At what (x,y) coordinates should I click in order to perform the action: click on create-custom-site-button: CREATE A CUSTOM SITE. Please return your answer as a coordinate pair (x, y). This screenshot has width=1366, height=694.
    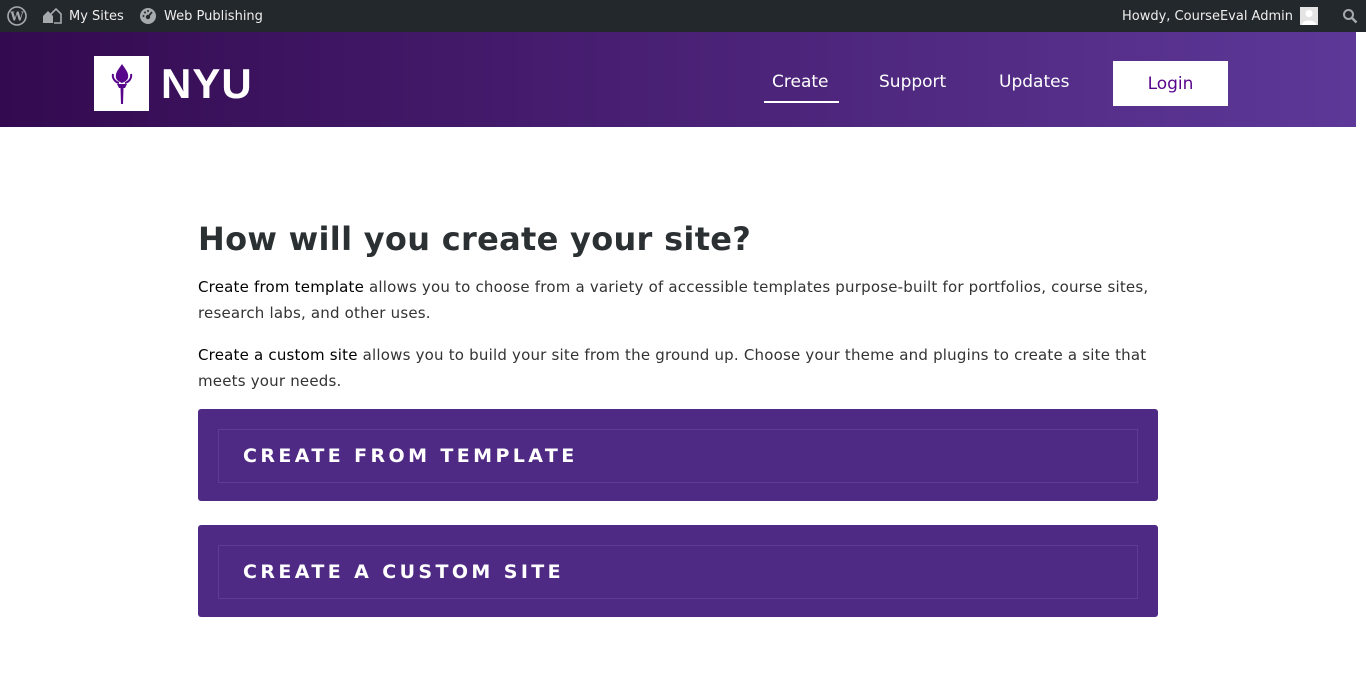
    Looking at the image, I should click on (678, 571).